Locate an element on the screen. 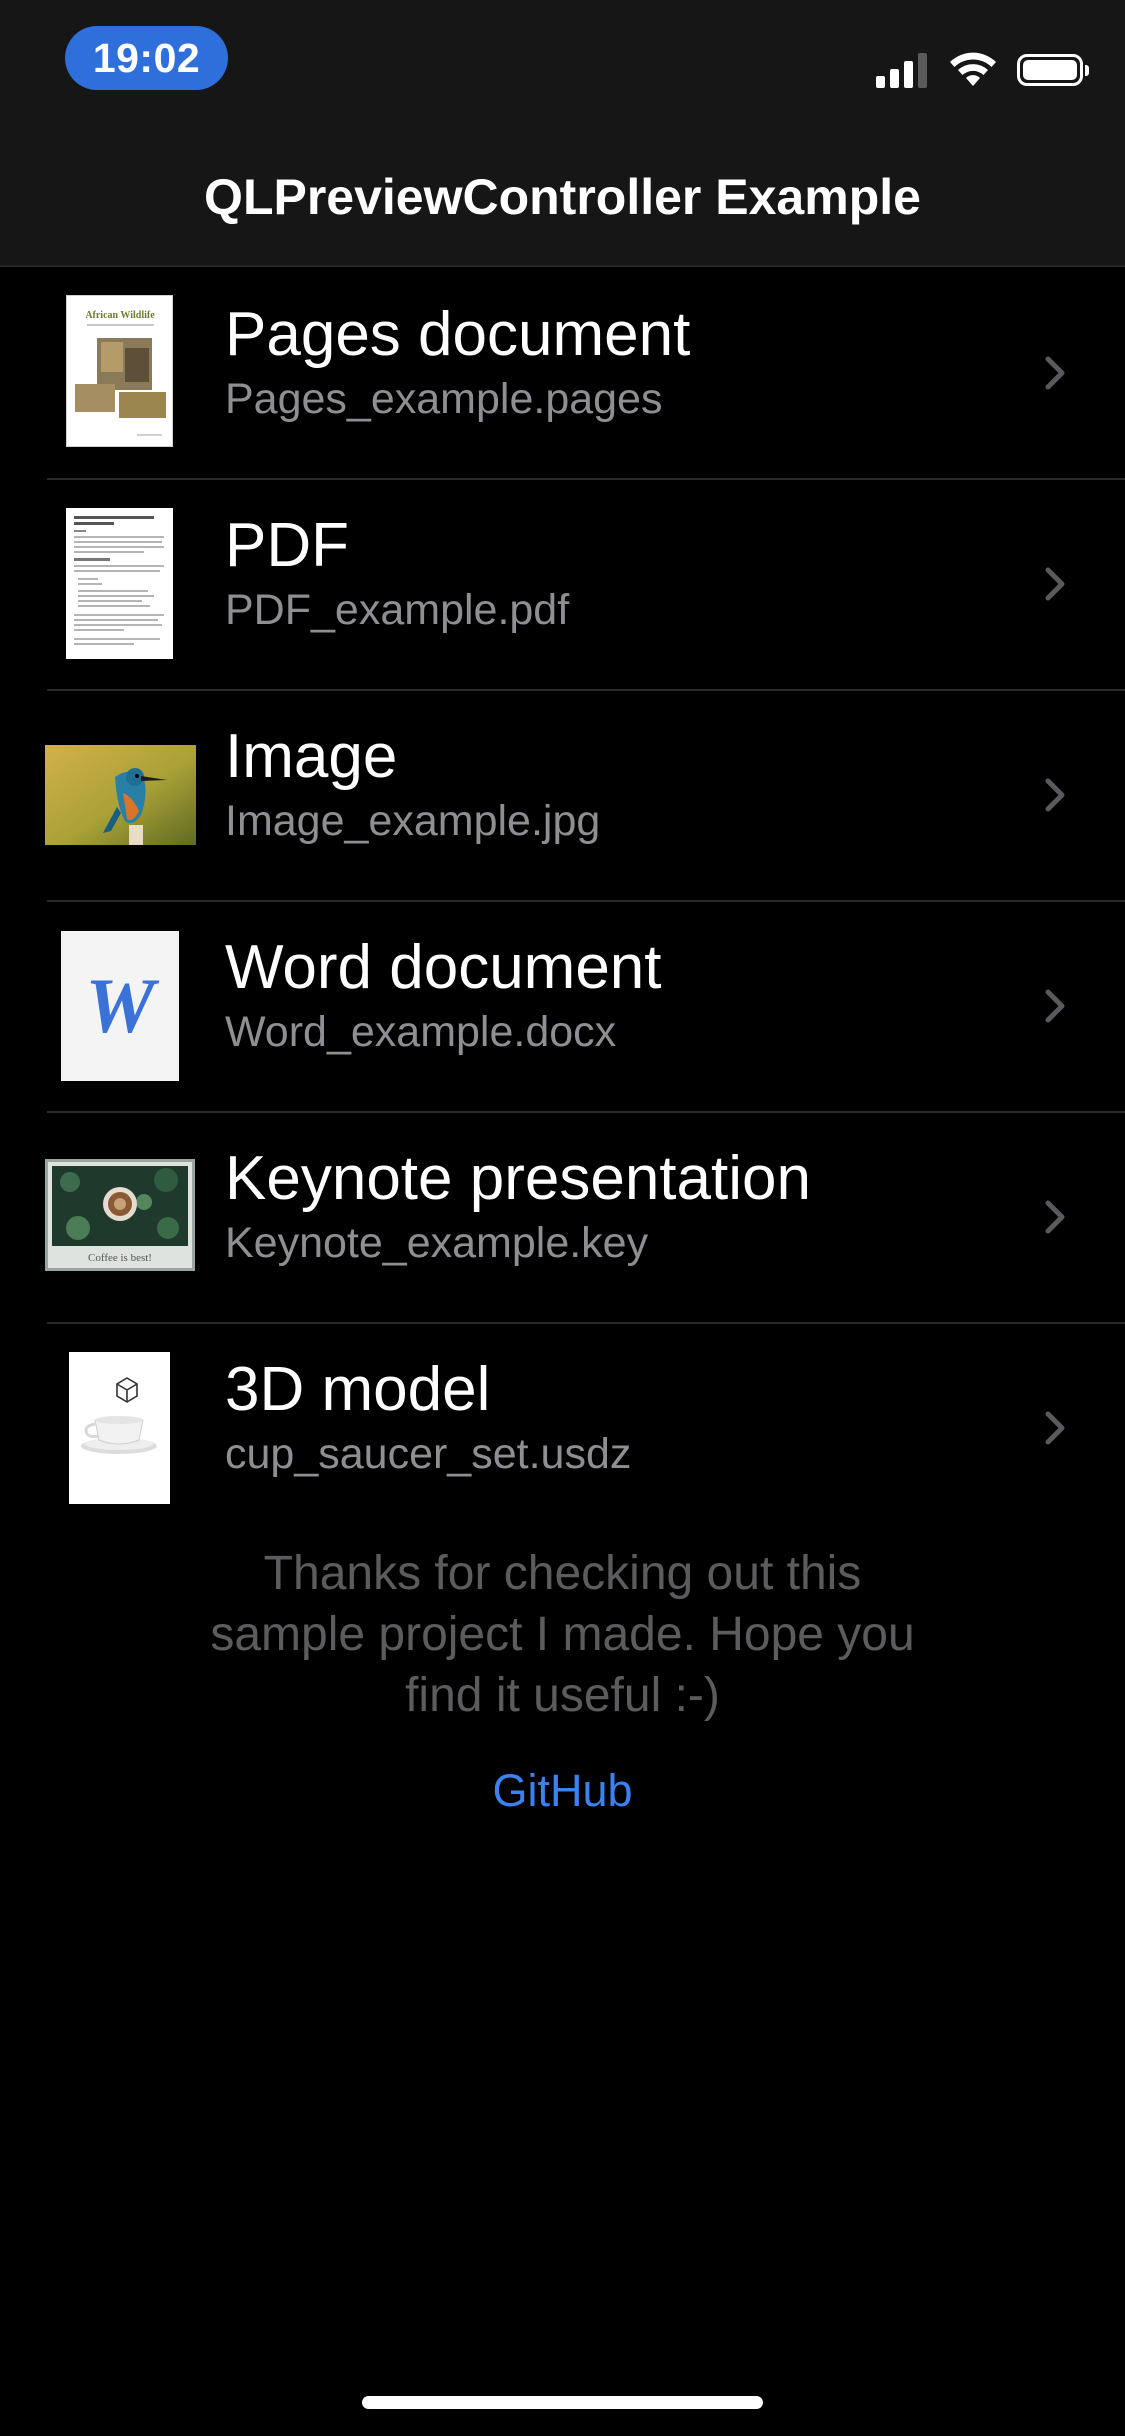 This screenshot has height=2436, width=1125. pdf-document-thumbnail is located at coordinates (119, 583).